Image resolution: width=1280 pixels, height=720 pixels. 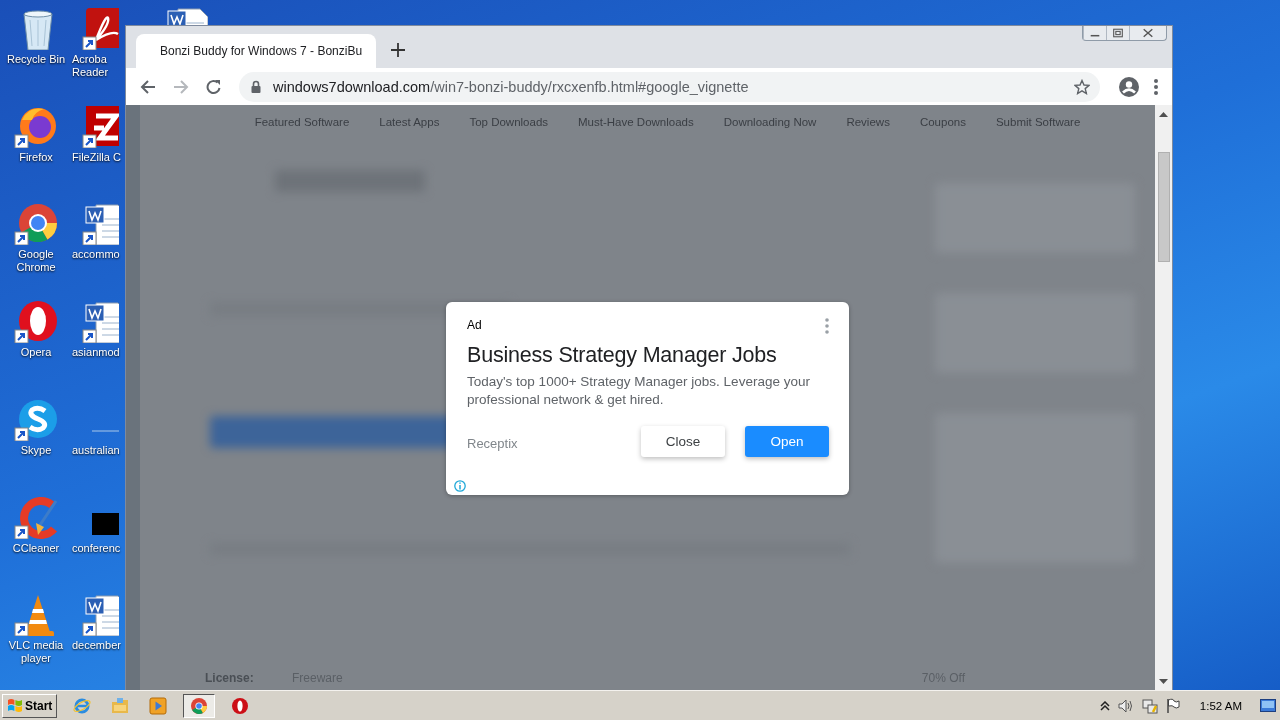 I want to click on tab-title: Bonzi Buddy for Windows 7 - BonziBu, so click(x=261, y=51).